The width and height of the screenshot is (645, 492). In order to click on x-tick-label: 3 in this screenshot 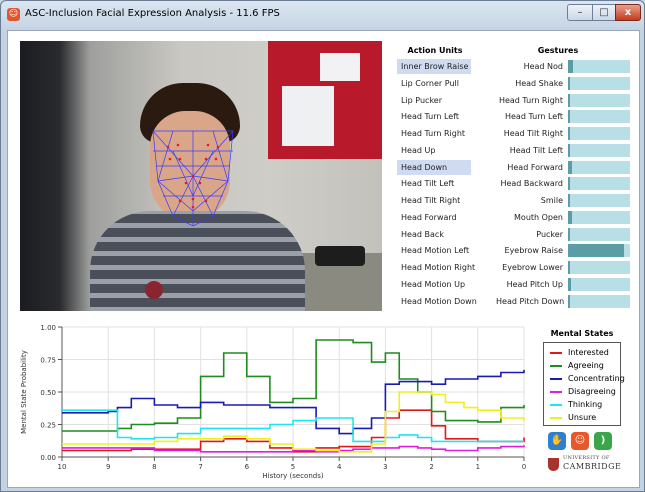, I will do `click(385, 467)`.